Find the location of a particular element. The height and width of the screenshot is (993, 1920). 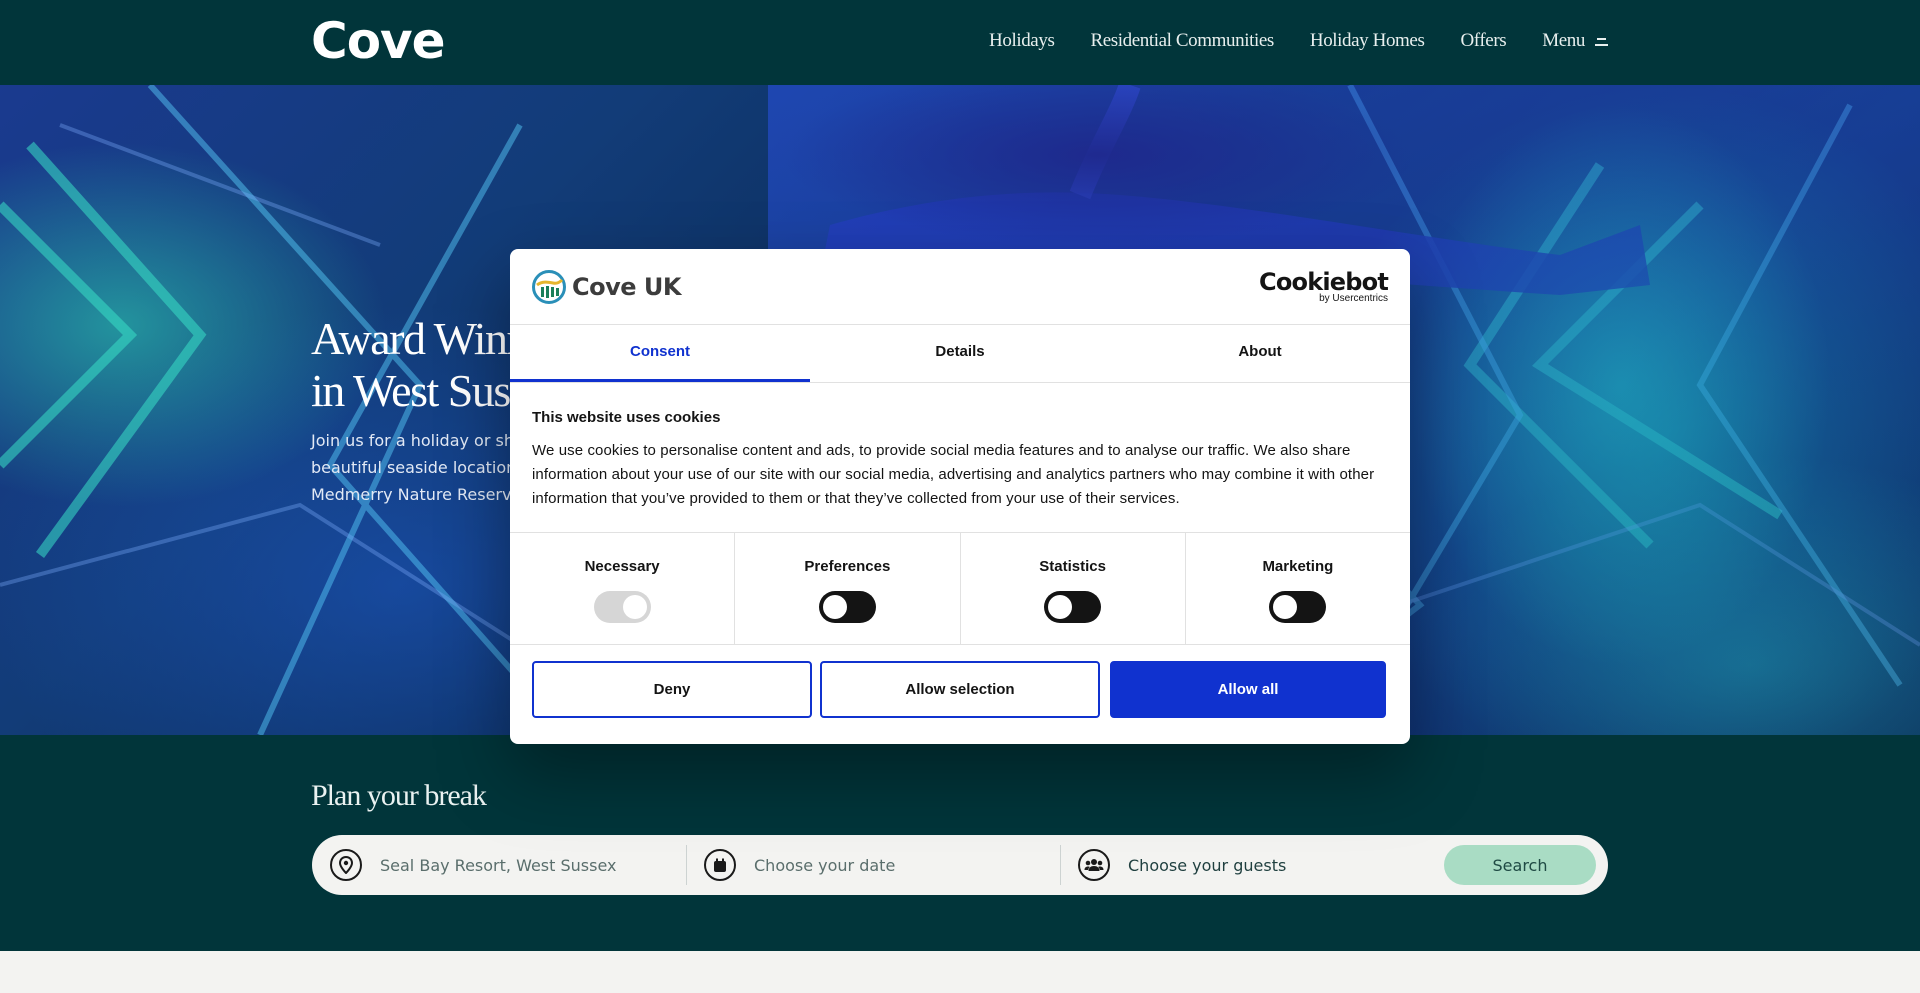

dialog-title: This website uses cookies is located at coordinates (626, 417).